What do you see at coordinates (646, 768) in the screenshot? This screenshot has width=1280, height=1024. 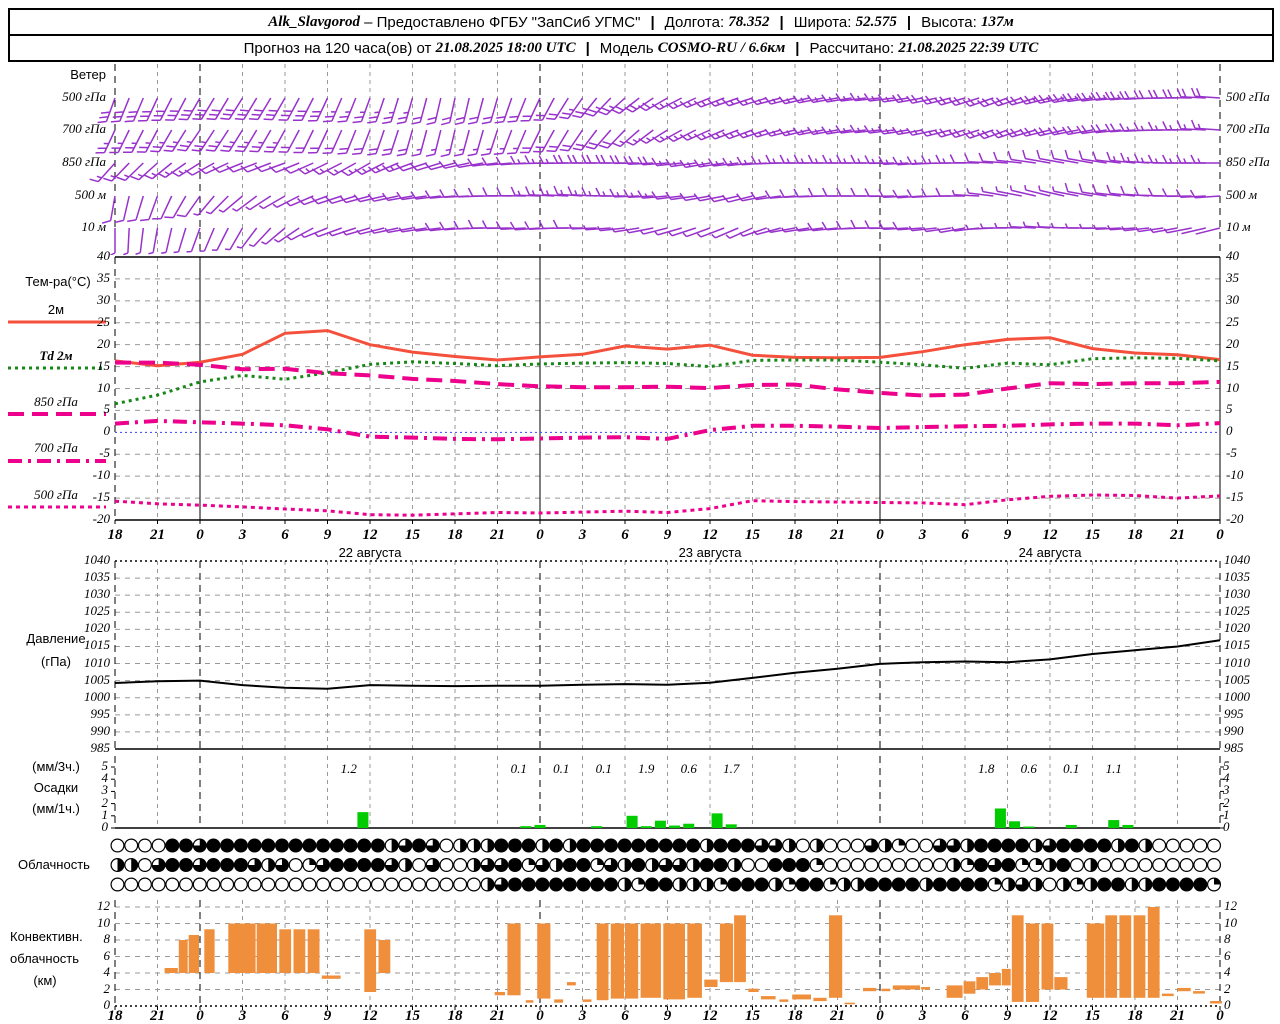 I see `precip-3h-value: 1.9` at bounding box center [646, 768].